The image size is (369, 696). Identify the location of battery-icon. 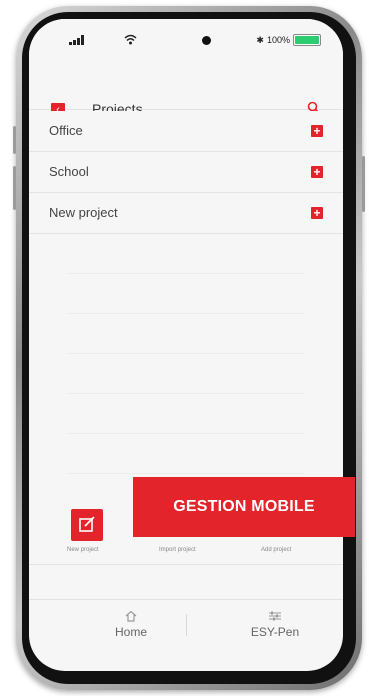
(307, 40).